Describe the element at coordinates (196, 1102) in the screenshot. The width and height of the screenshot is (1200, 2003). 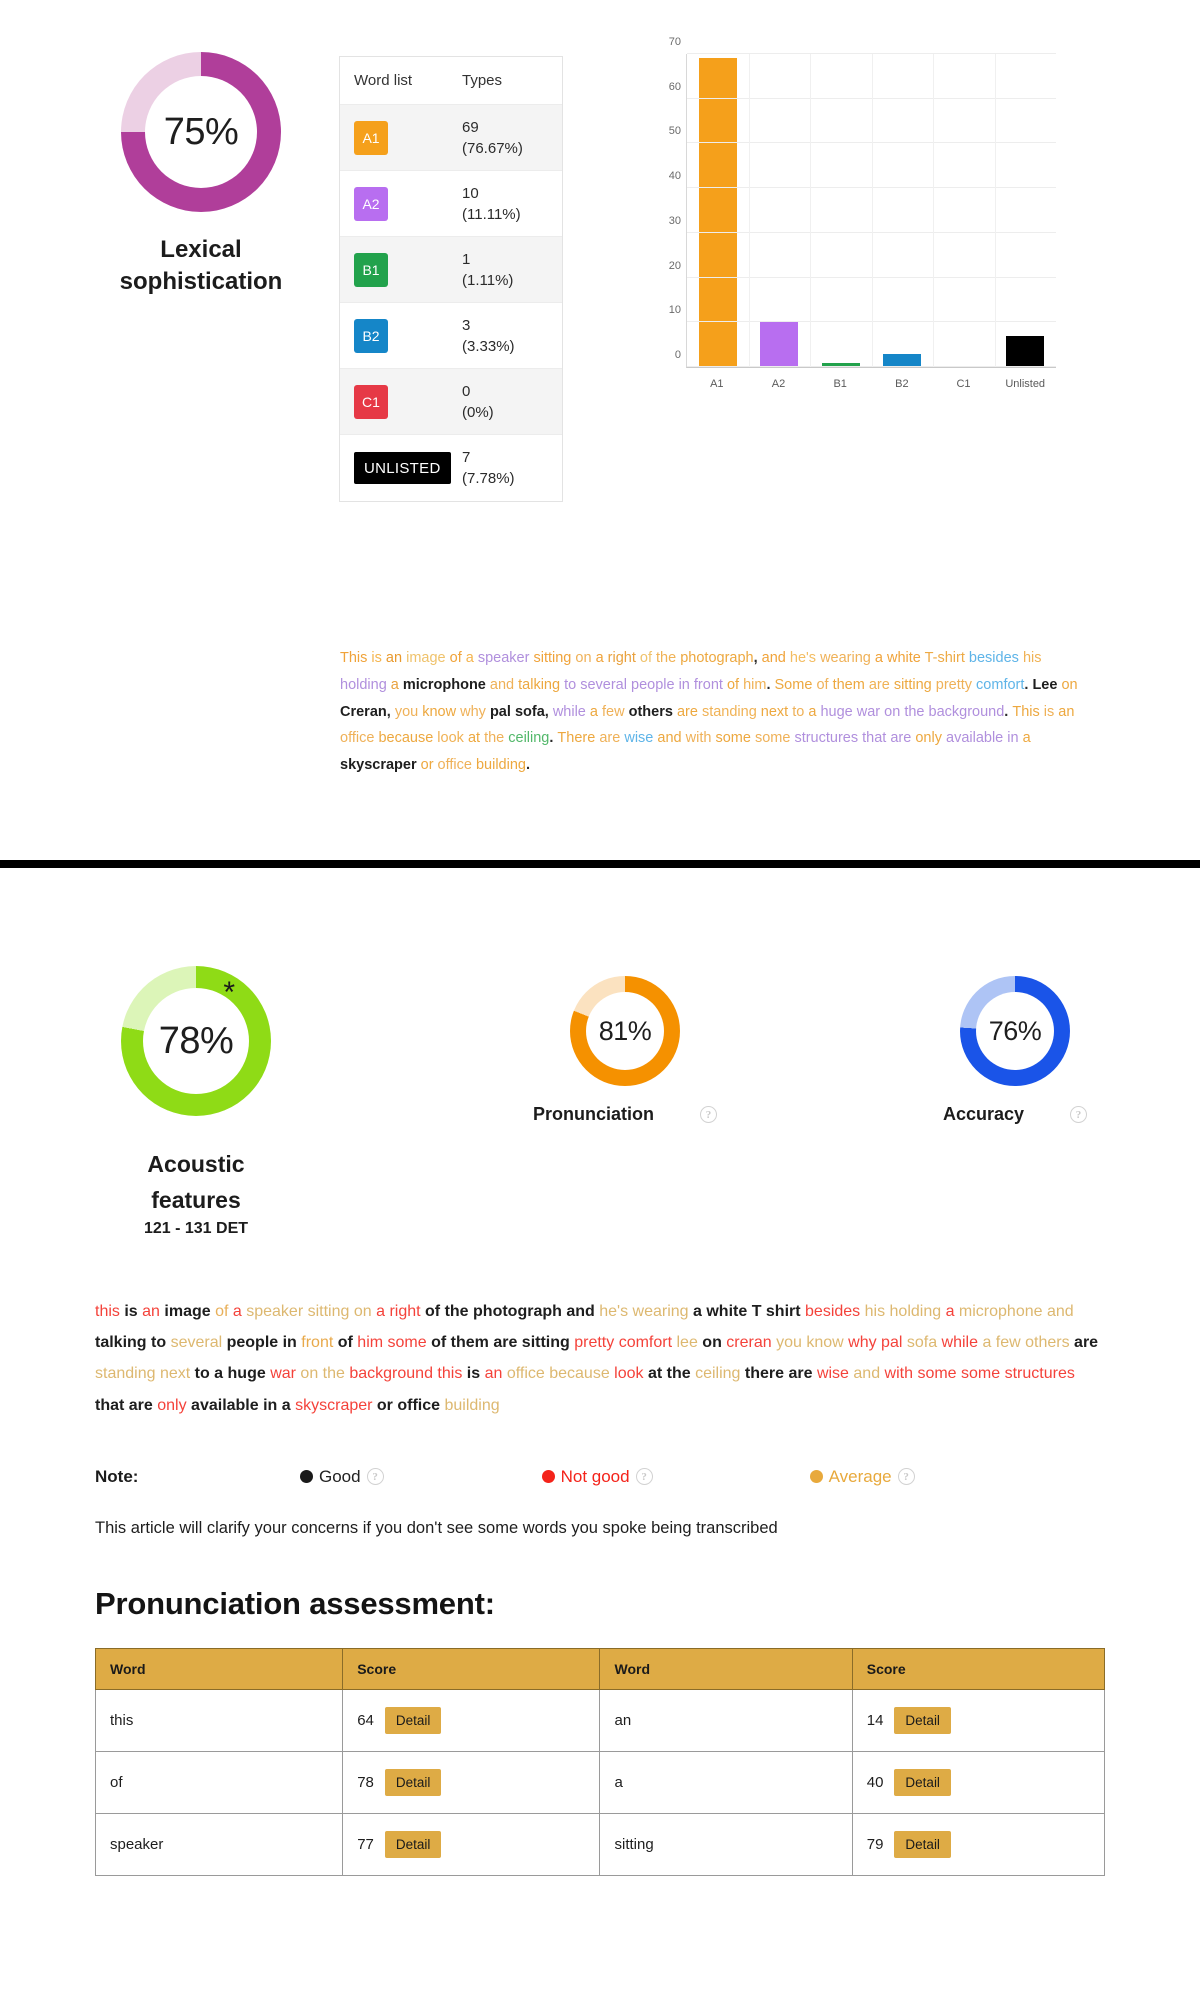
I see `acoustic-features-block: 78% * Acoustic features 121 - 131 DET` at that location.